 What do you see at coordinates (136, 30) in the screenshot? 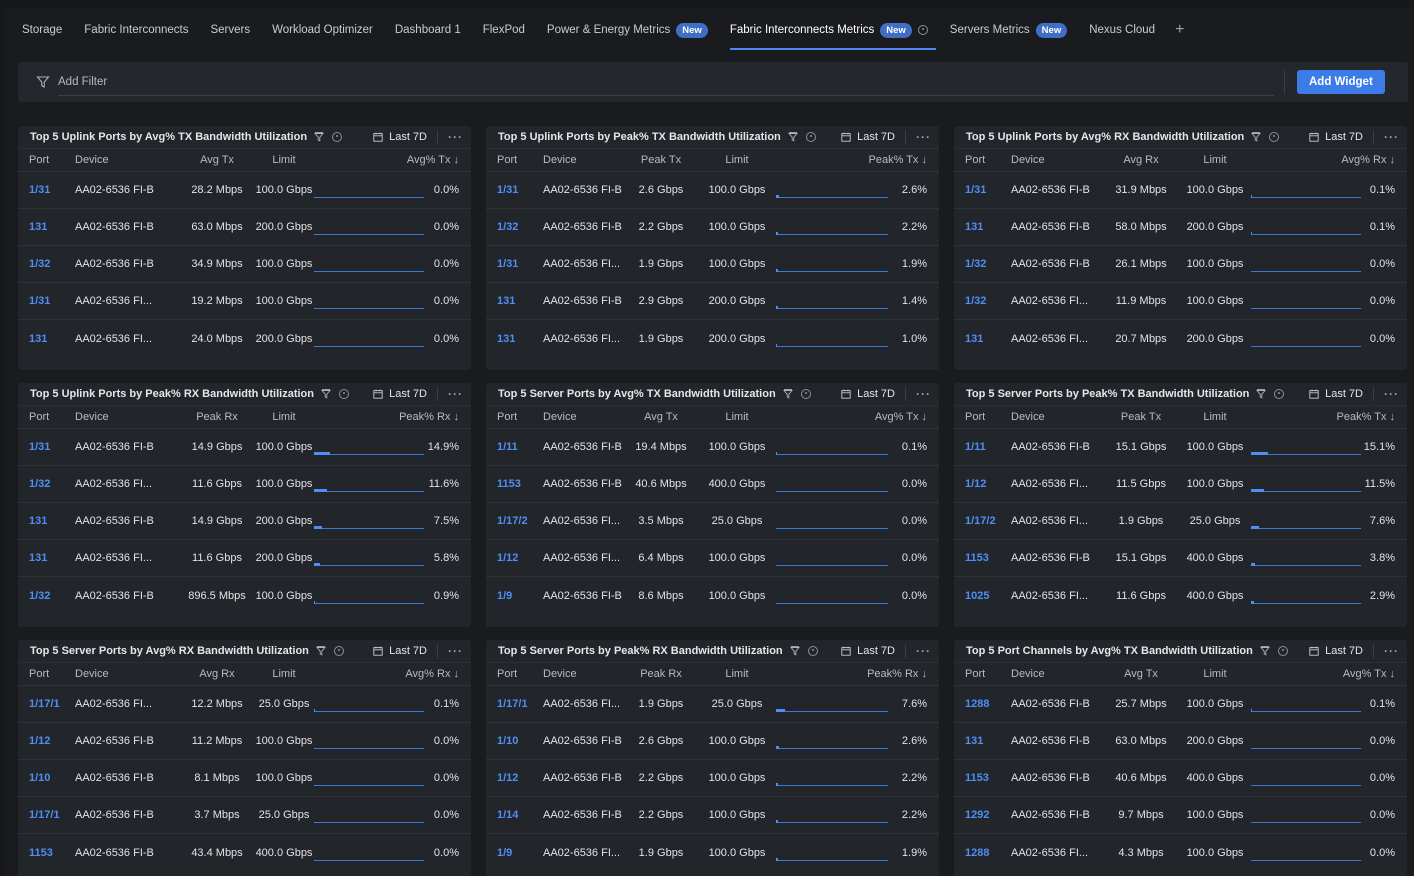
I see `tab-fabric-interconnects: Fabric Interconnects` at bounding box center [136, 30].